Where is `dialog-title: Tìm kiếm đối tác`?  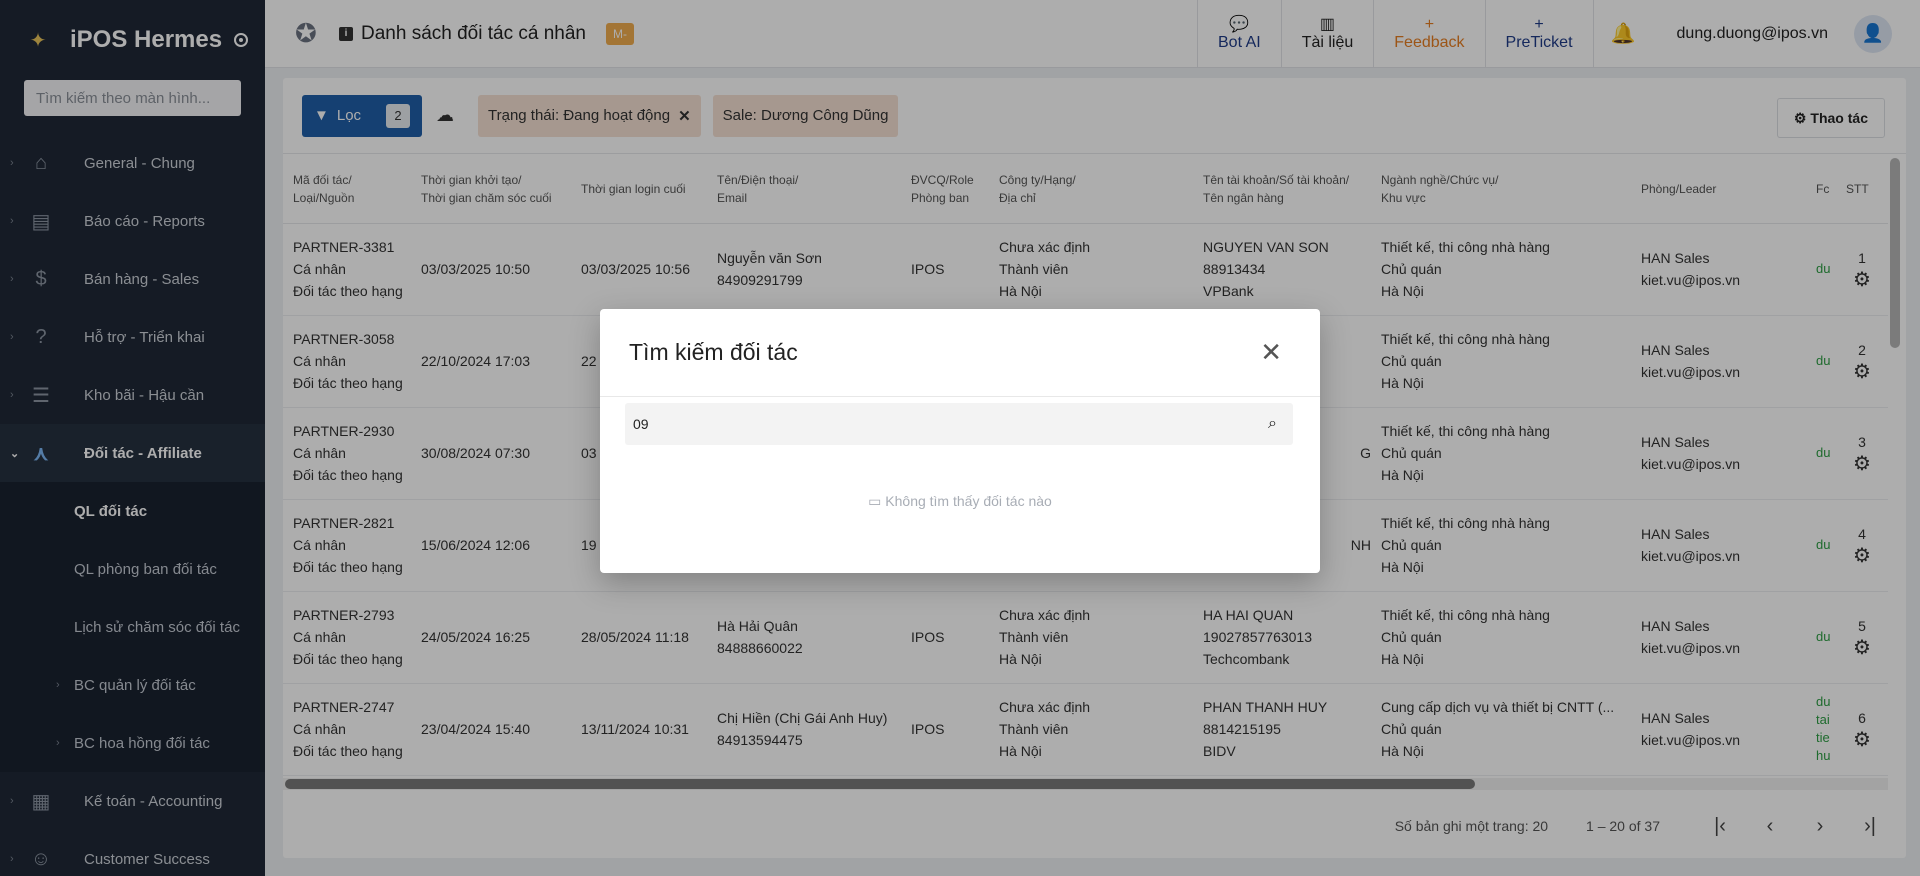 dialog-title: Tìm kiếm đối tác is located at coordinates (713, 352).